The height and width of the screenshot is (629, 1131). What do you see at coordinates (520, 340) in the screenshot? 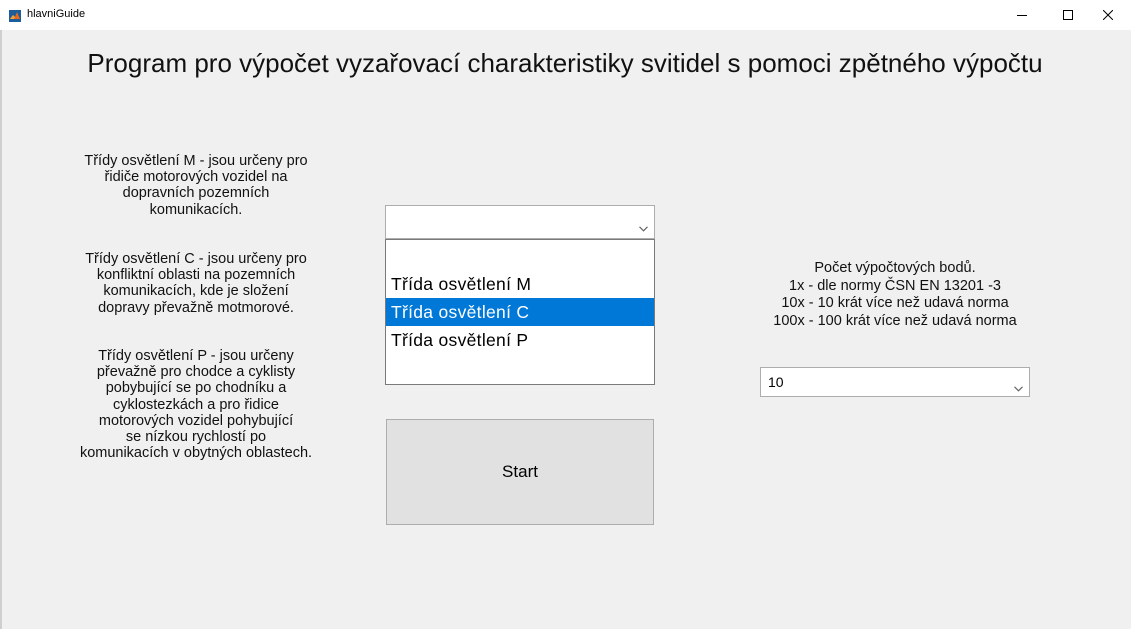
I see `option-class-p: Třída osvětlení P` at bounding box center [520, 340].